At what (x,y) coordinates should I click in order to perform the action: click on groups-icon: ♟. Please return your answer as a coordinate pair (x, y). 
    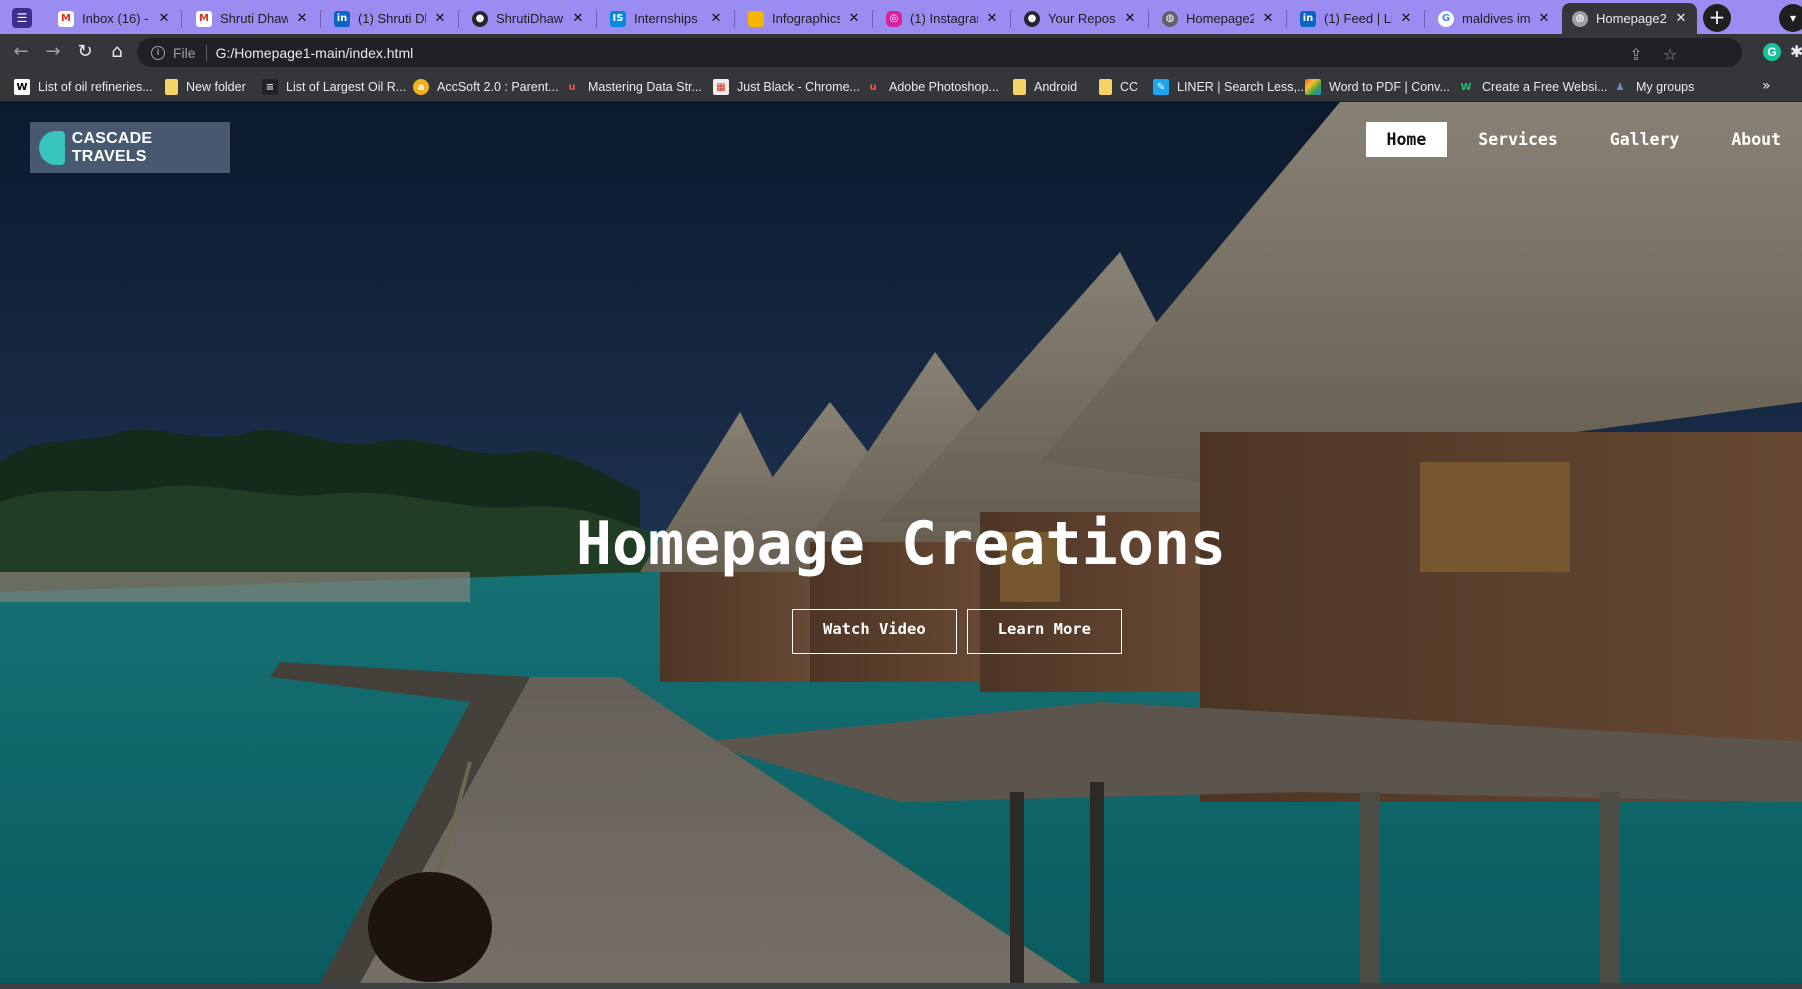
    Looking at the image, I should click on (1620, 87).